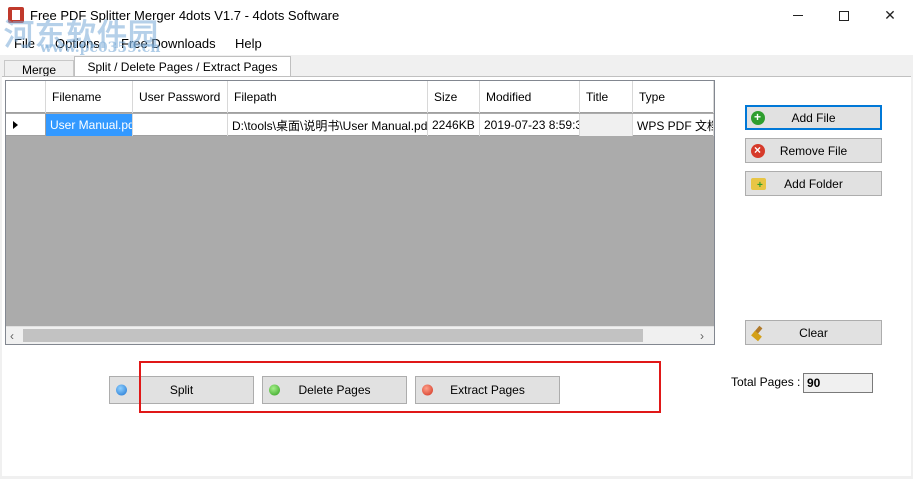  Describe the element at coordinates (838, 383) in the screenshot. I see `total-pages-field: 90` at that location.